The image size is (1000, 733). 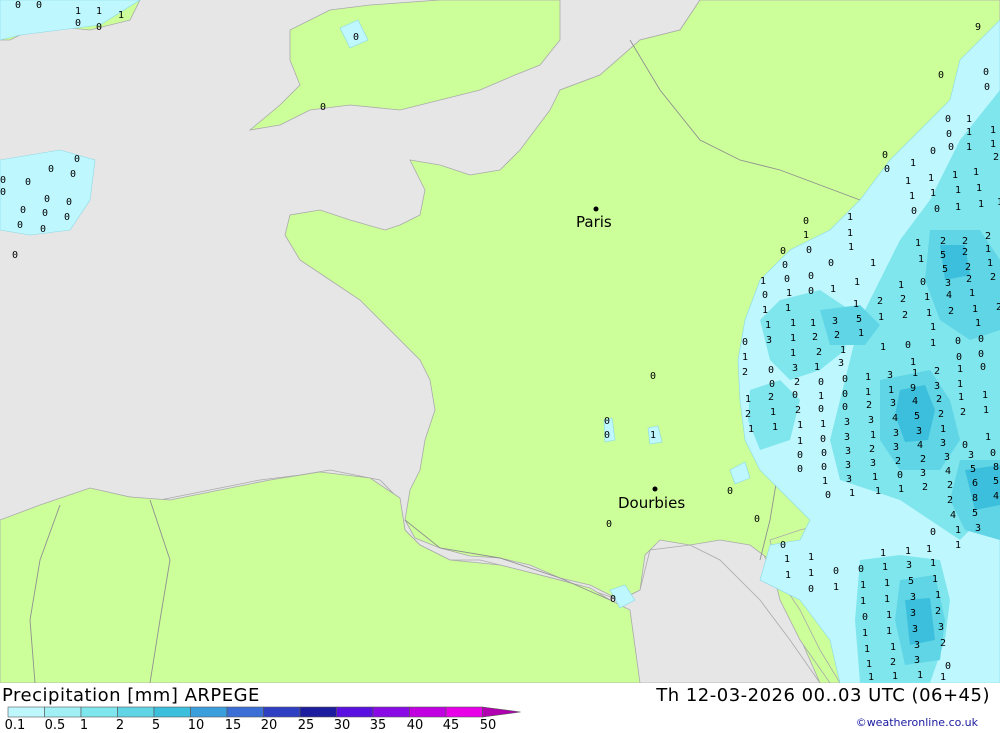 I want to click on legend-label: 0.5, so click(x=55, y=725).